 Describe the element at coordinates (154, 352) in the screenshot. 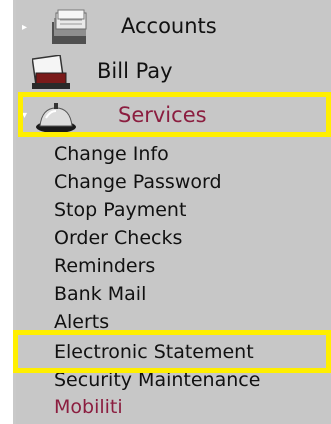

I see `submenu-item-electronic-statement: Electronic Statement` at that location.